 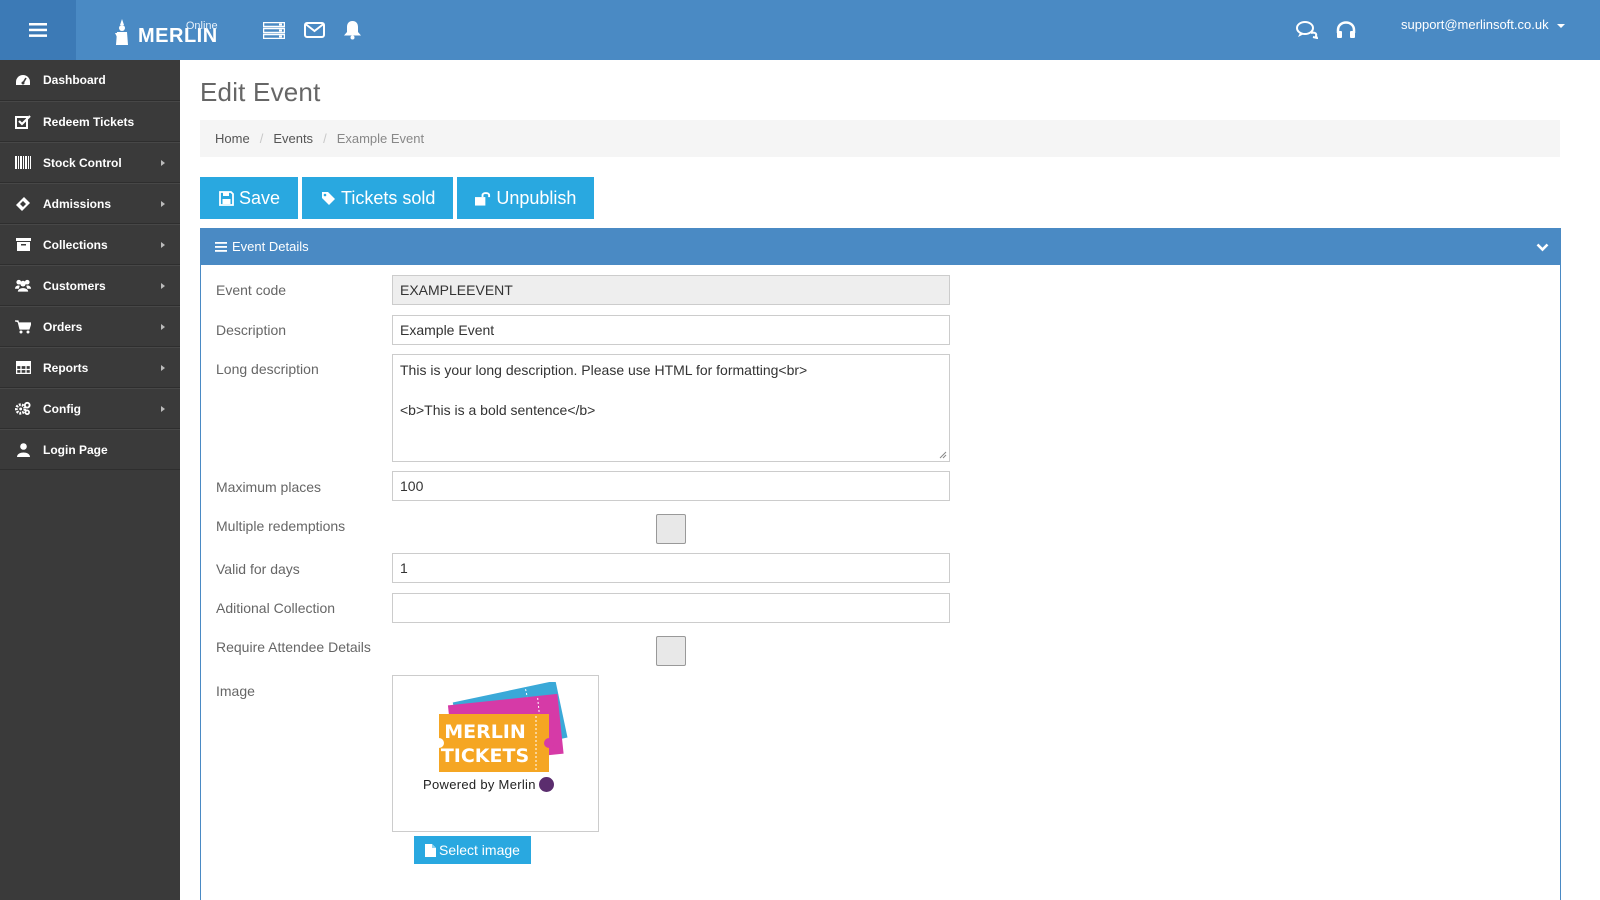 I want to click on select-image-button: Select image, so click(x=472, y=850).